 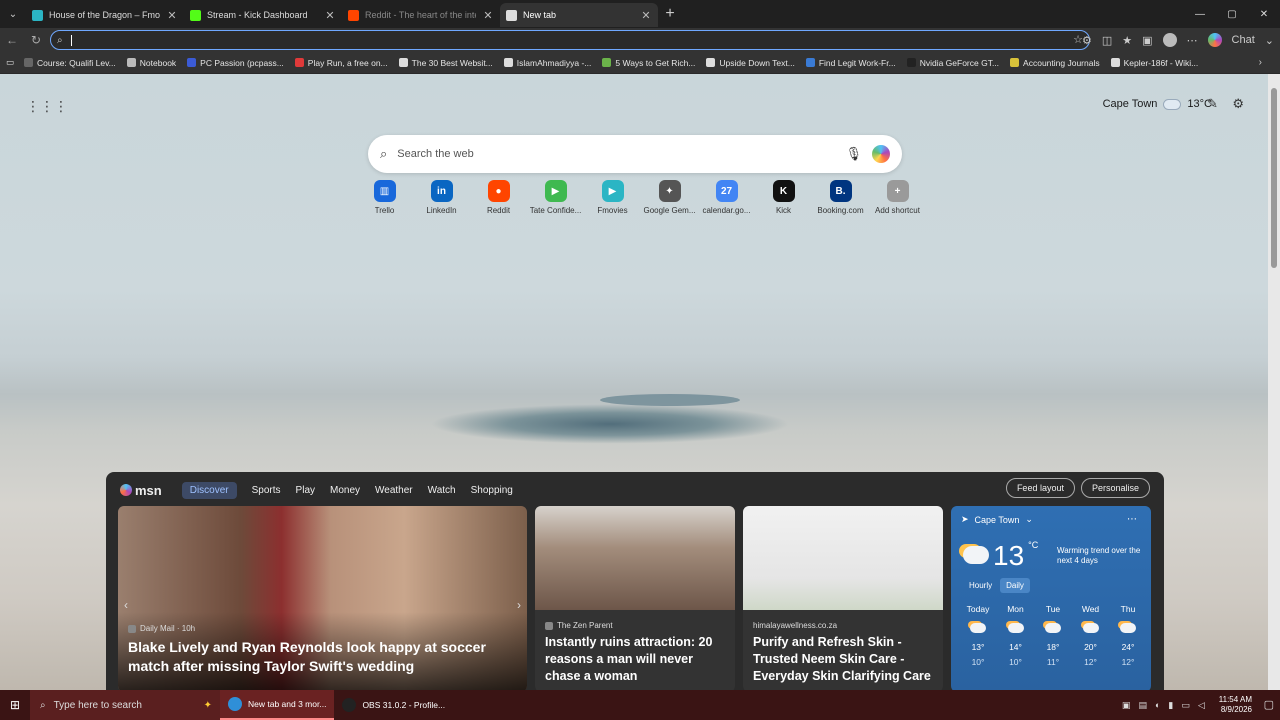 What do you see at coordinates (853, 154) in the screenshot?
I see `microphone-icon: 🎙` at bounding box center [853, 154].